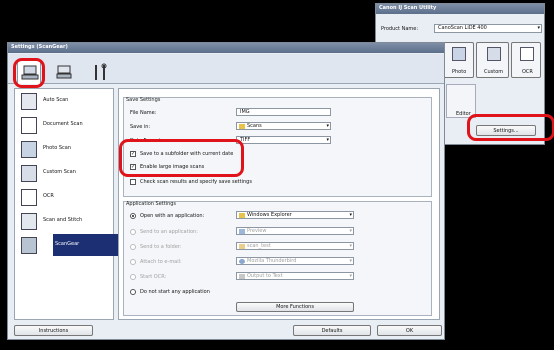  I want to click on open-app-value: Windows Explorer, so click(269, 215).